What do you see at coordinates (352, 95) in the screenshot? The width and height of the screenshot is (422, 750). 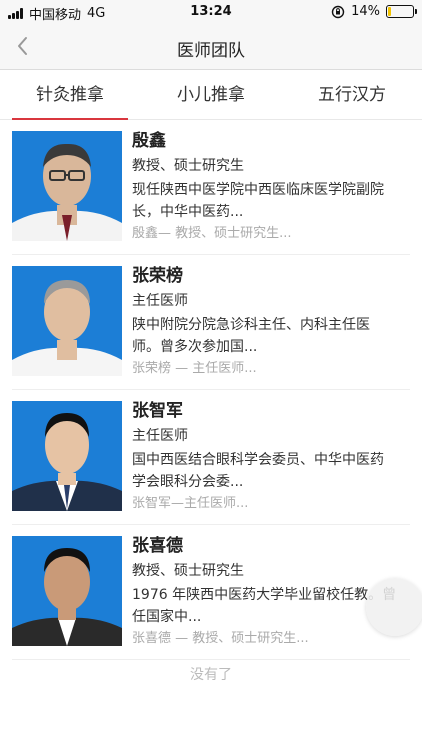 I see `tab-wuxing-hanfang: 五行汉方` at bounding box center [352, 95].